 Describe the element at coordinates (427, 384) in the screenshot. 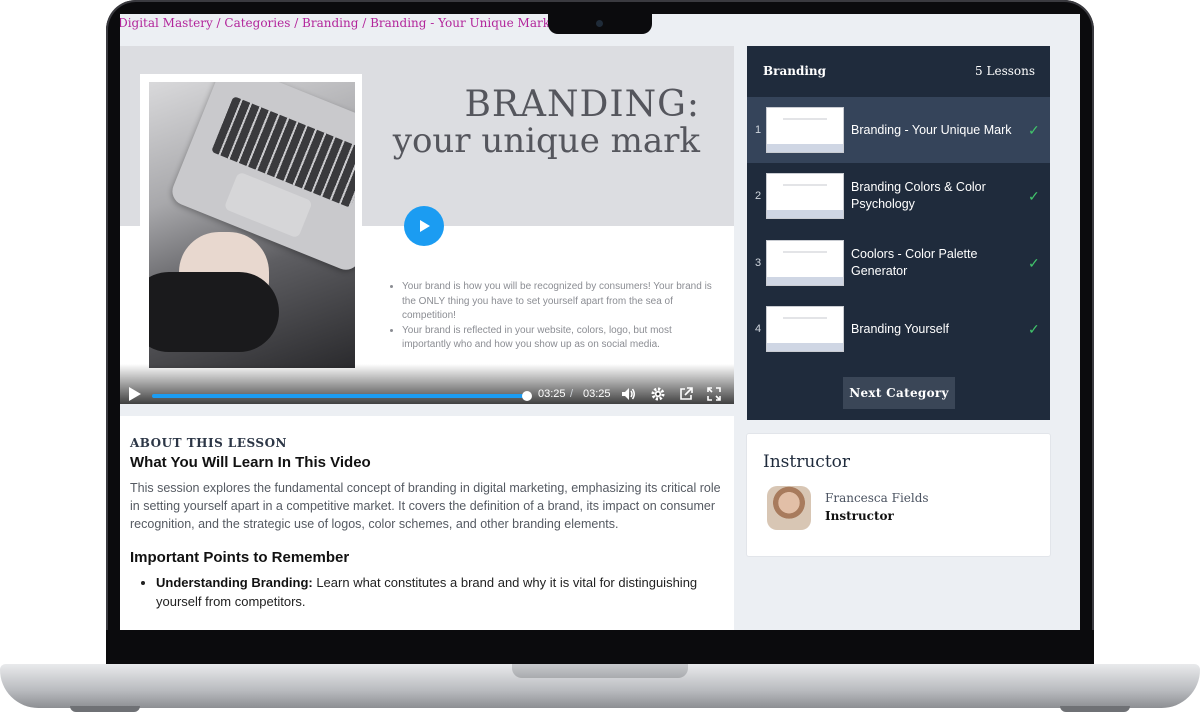

I see `player-controls: 03:25 / 03:25` at that location.